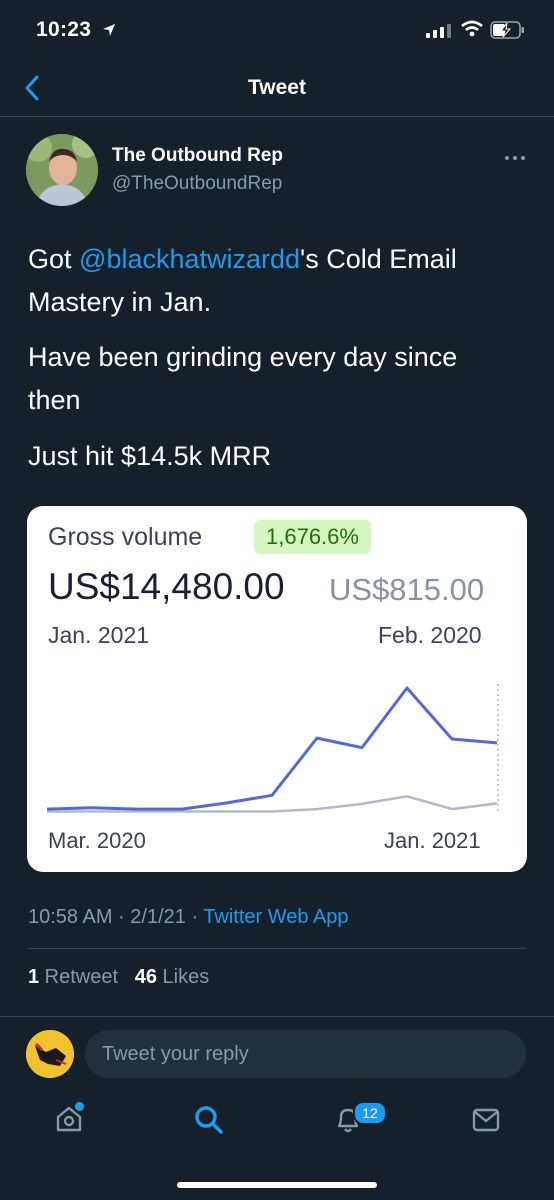 Image resolution: width=554 pixels, height=1200 pixels. What do you see at coordinates (54, 400) in the screenshot?
I see `tweet-text-line: then` at bounding box center [54, 400].